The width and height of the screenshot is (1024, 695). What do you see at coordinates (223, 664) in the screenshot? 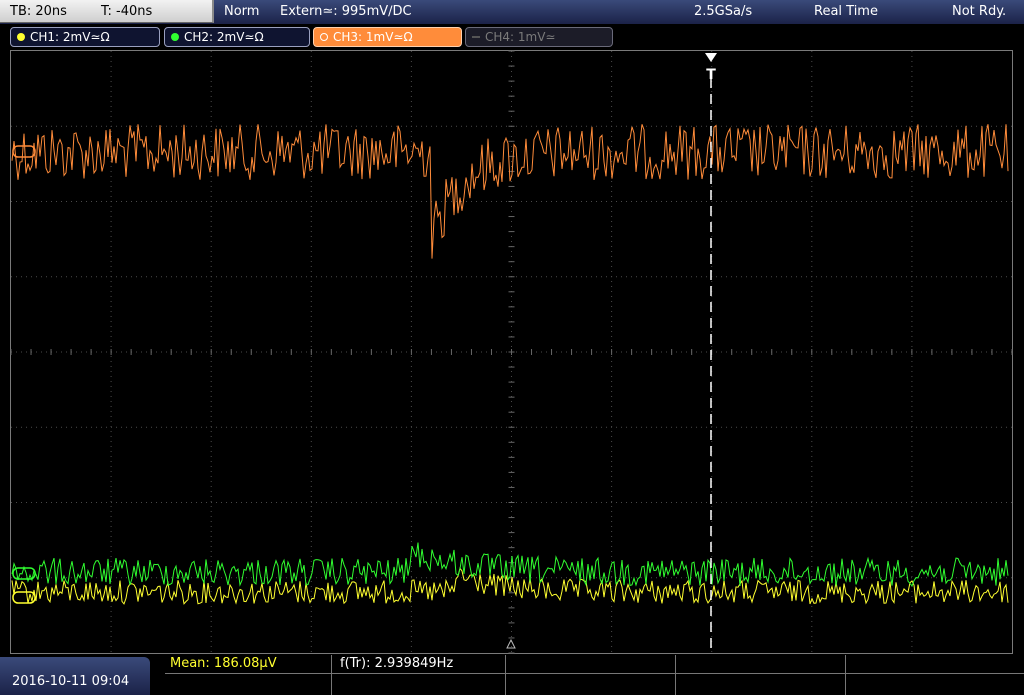
I see `measurement-mean: Mean: 186.08µV` at bounding box center [223, 664].